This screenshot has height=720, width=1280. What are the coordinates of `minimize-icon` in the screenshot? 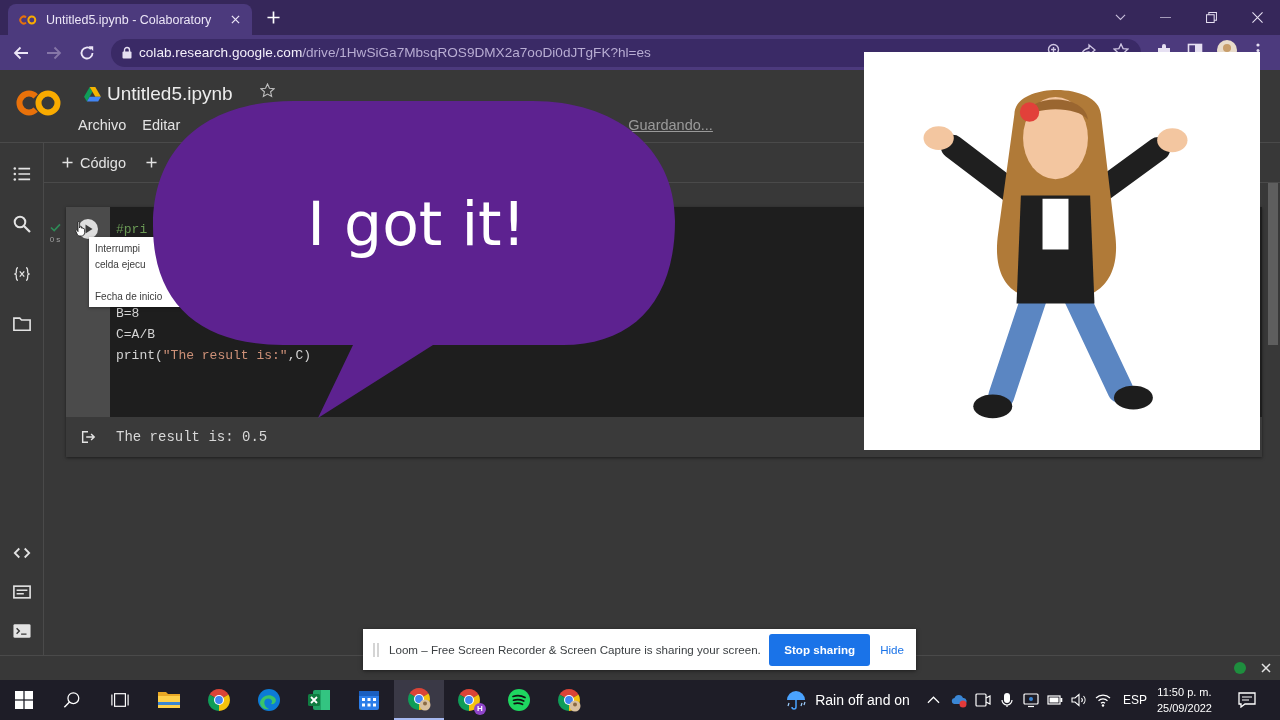 It's located at (1165, 17).